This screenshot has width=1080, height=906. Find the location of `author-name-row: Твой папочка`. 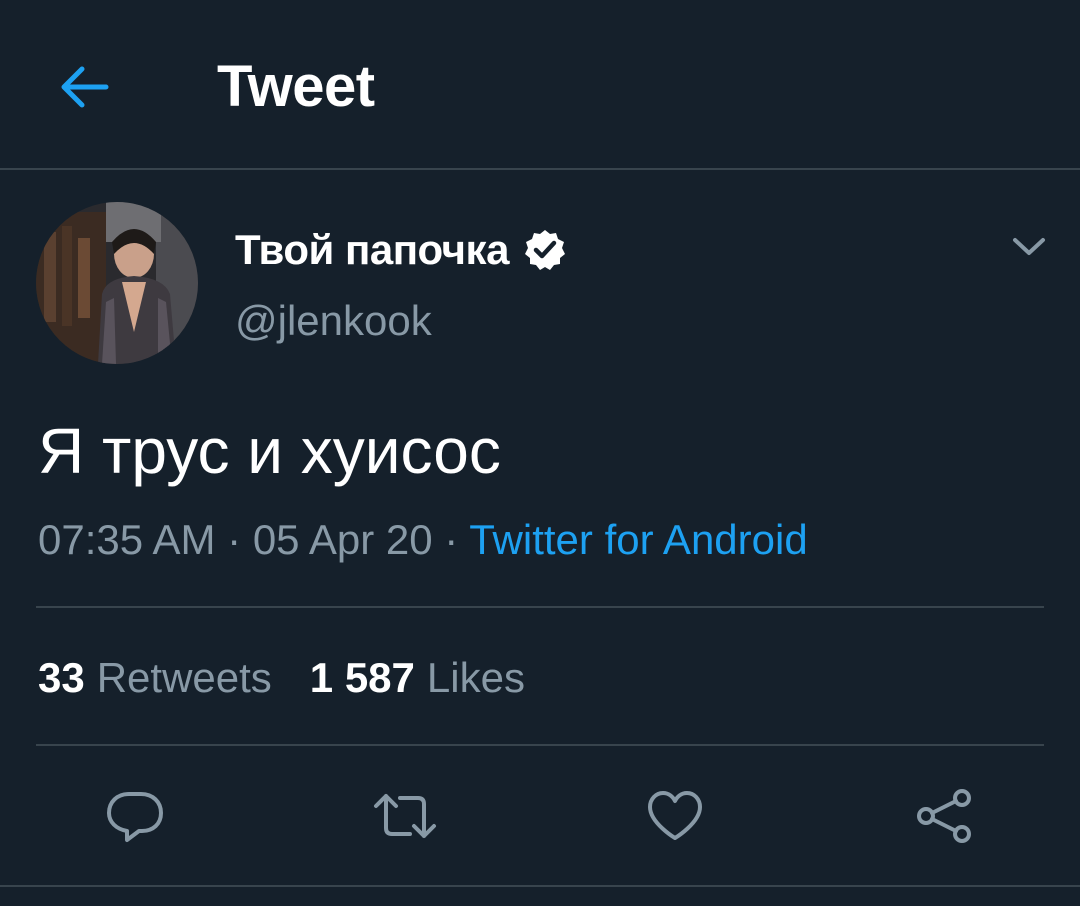

author-name-row: Твой папочка is located at coordinates (401, 250).